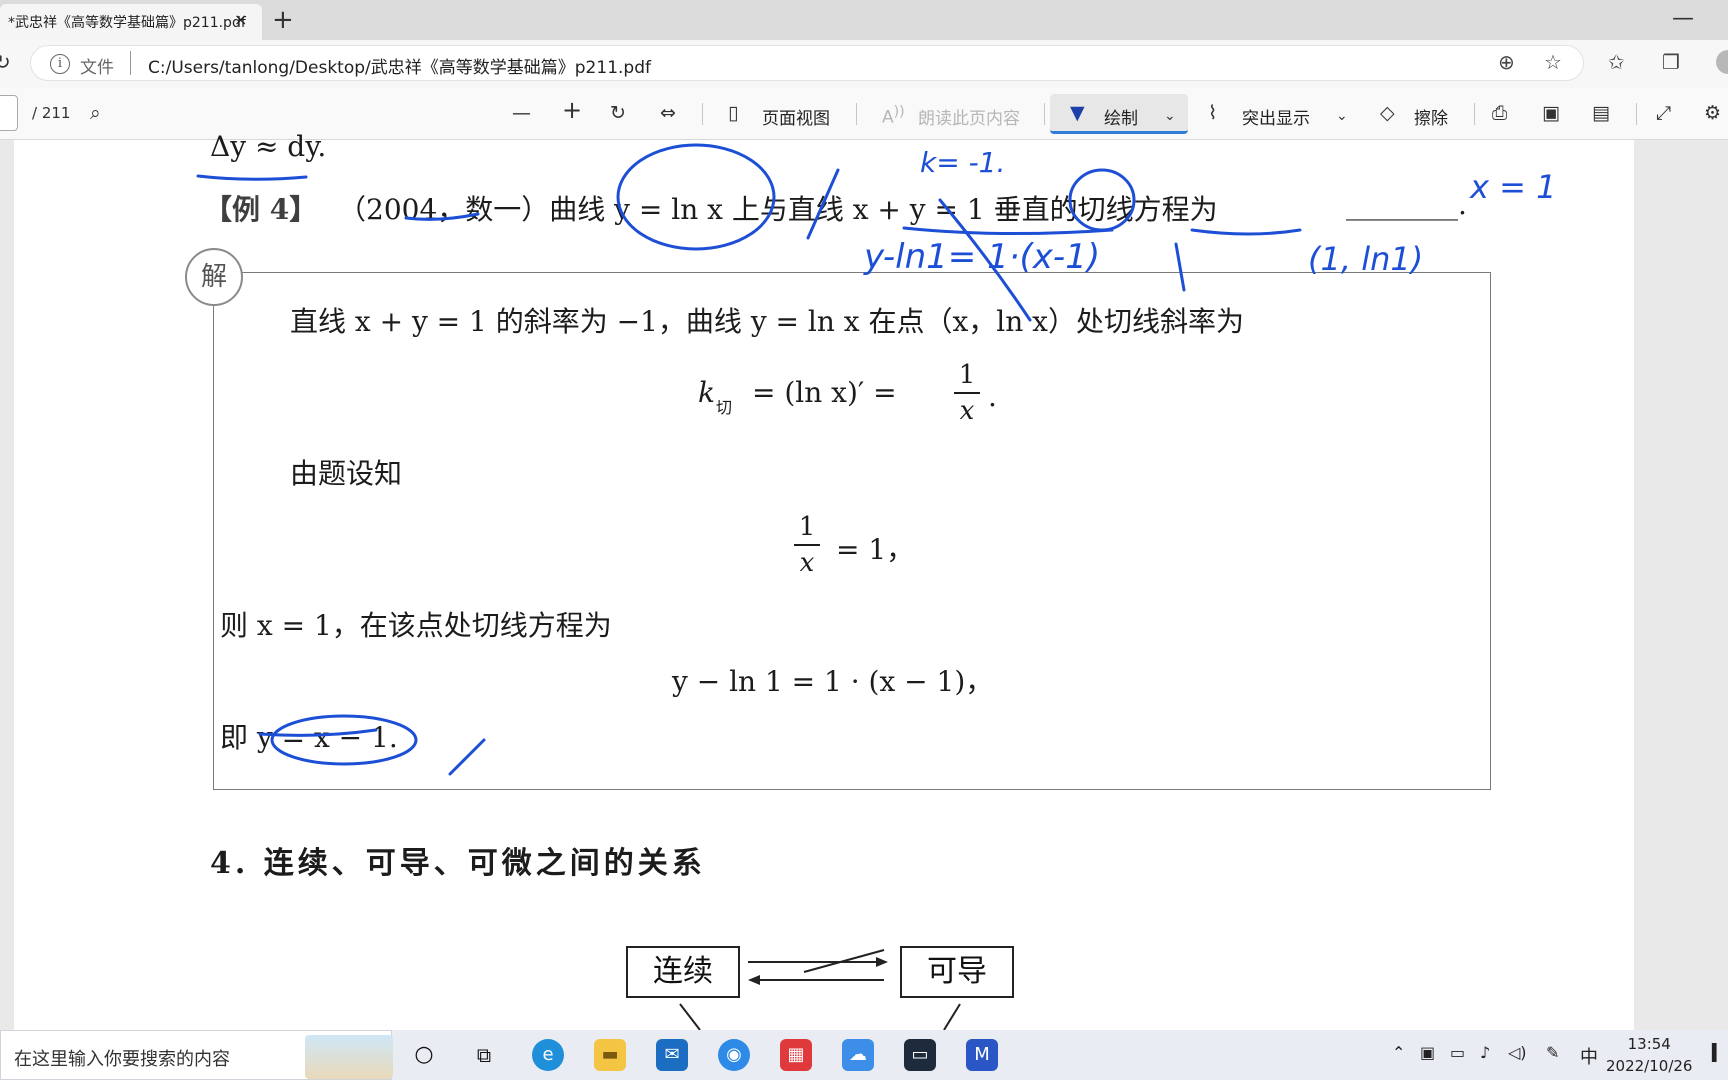 This screenshot has height=1080, width=1728. Describe the element at coordinates (424, 1055) in the screenshot. I see `cortana-icon: ○` at that location.